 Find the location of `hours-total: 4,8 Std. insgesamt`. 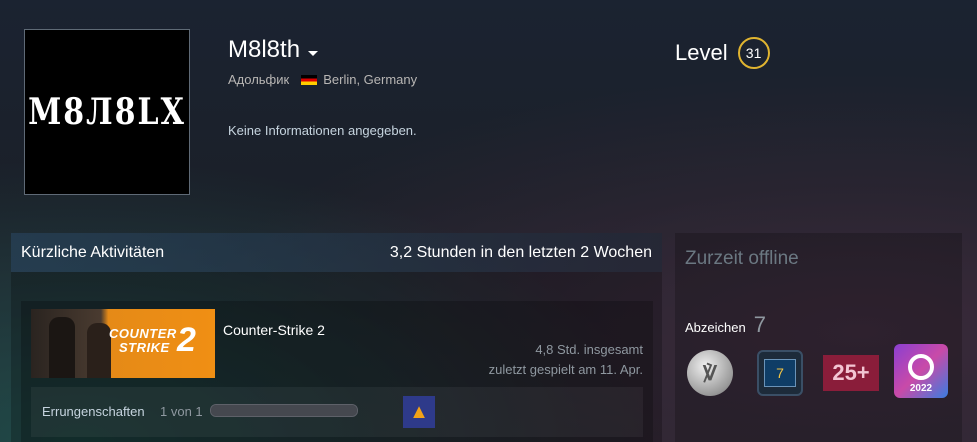

hours-total: 4,8 Std. insgesamt is located at coordinates (589, 349).